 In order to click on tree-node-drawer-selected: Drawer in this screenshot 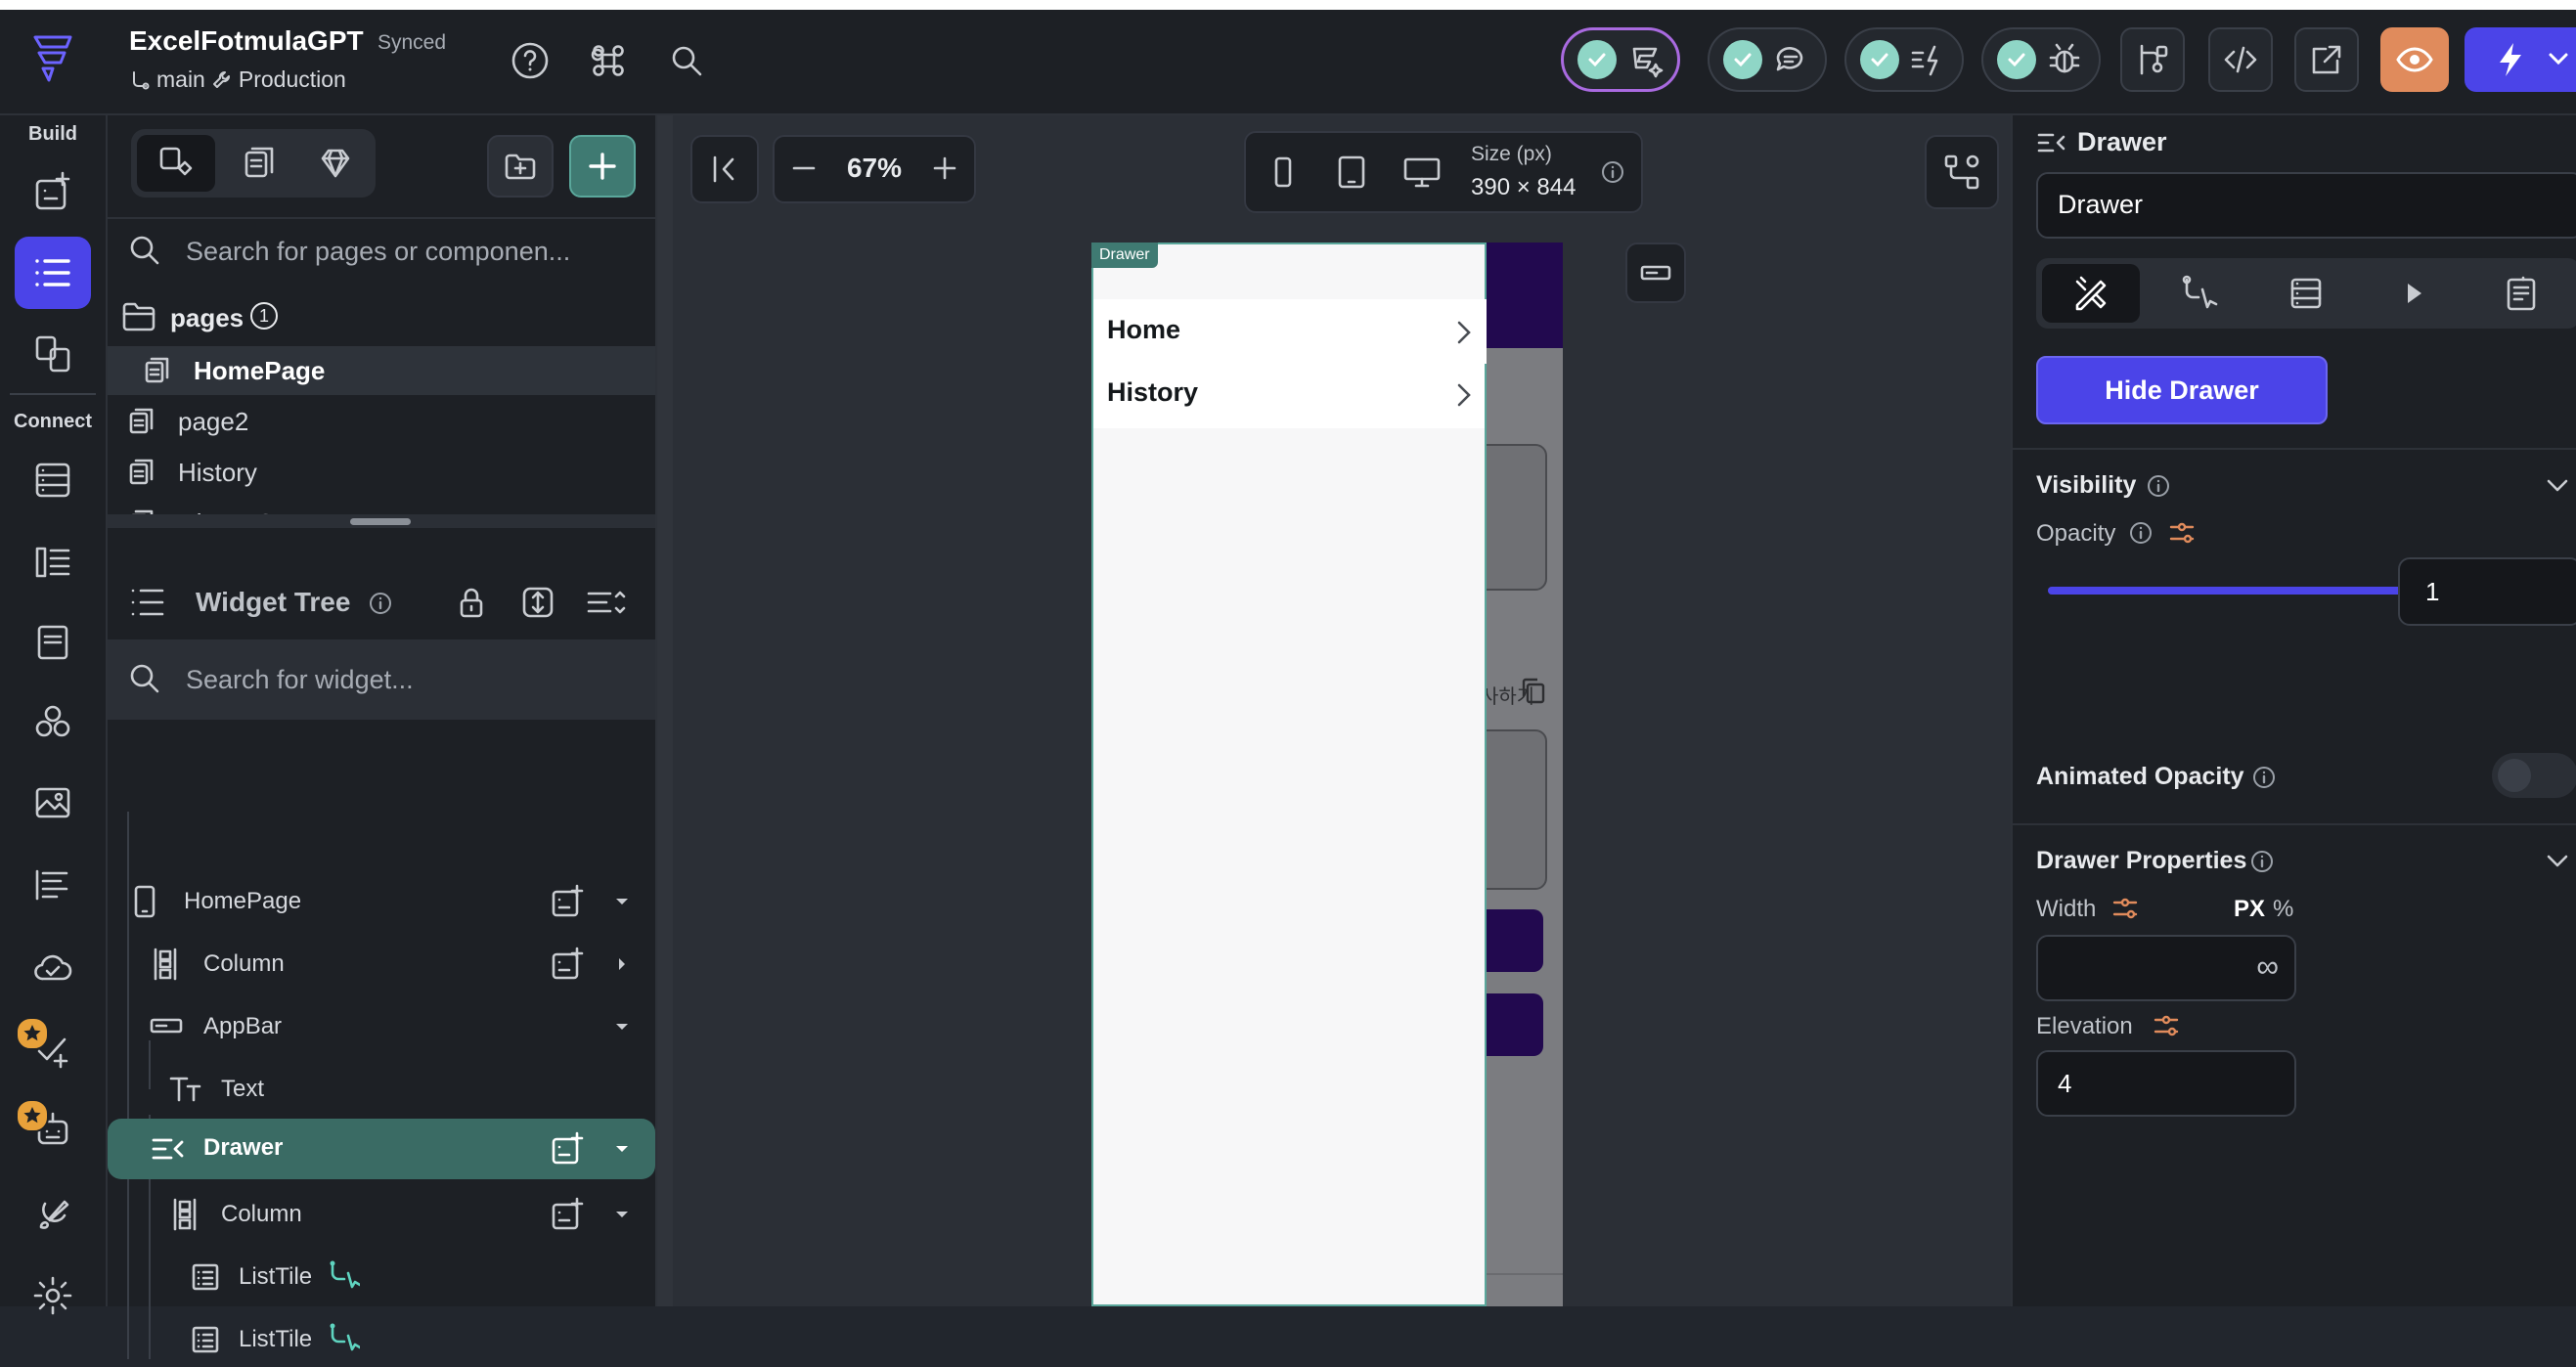, I will do `click(381, 1149)`.